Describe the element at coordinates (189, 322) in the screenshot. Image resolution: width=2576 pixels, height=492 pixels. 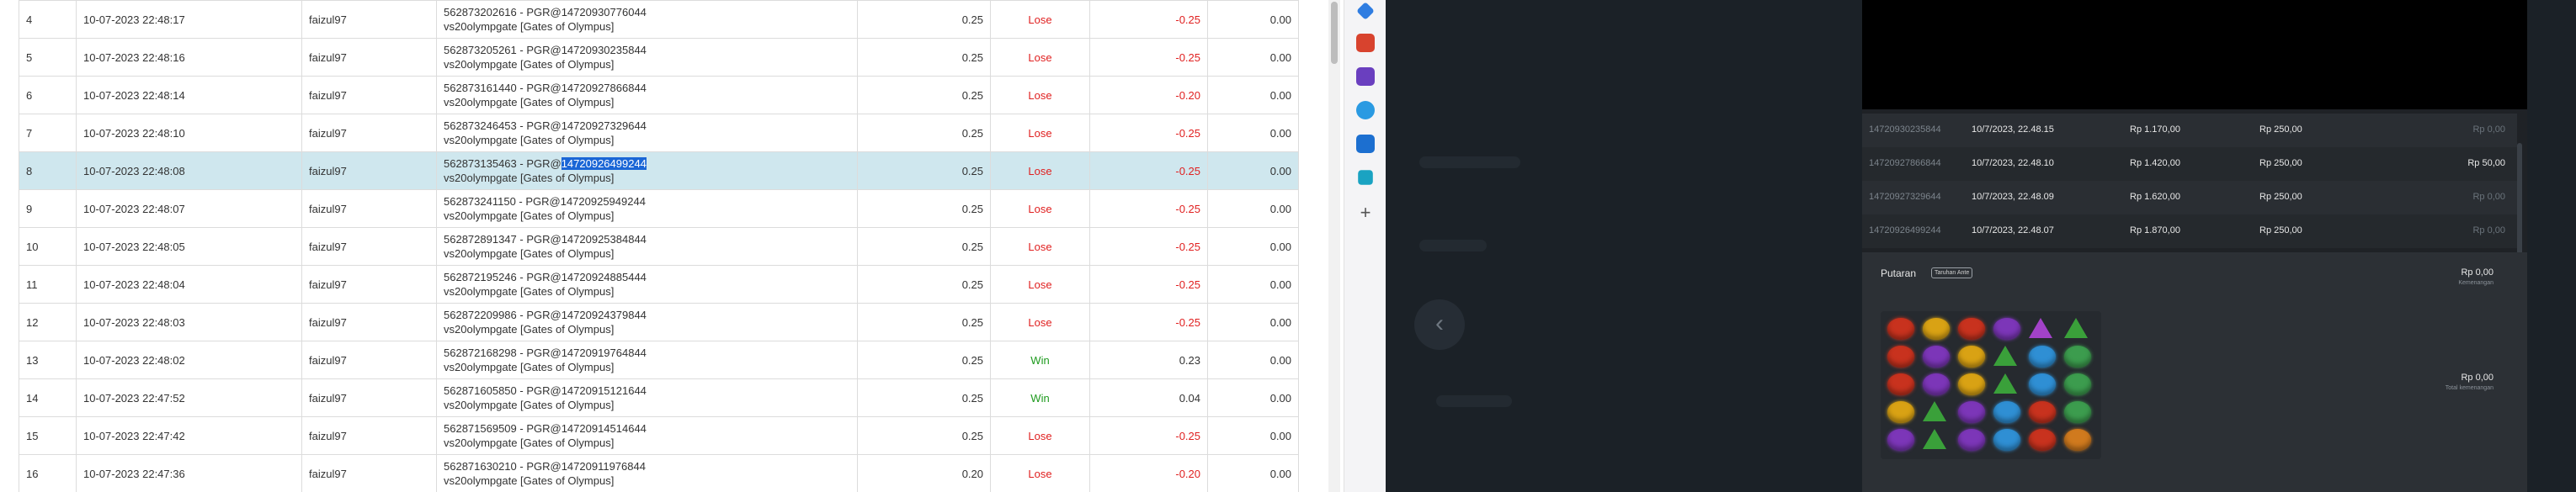
I see `row-datetime: 10-07-2023 22:48:03` at that location.